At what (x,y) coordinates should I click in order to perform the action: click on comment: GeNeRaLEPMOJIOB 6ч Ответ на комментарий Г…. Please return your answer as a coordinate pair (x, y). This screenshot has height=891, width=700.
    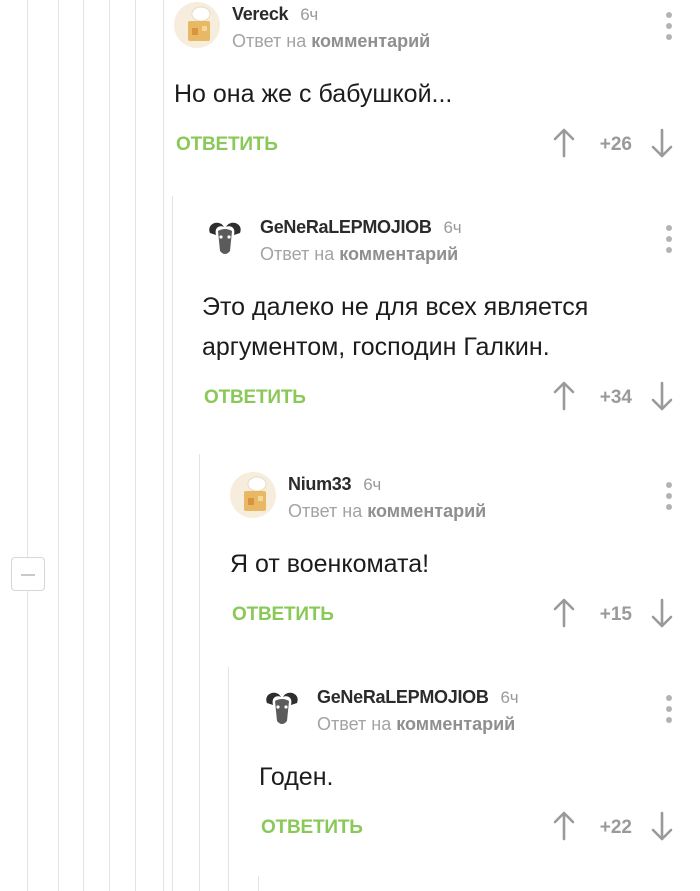
    Looking at the image, I should click on (479, 766).